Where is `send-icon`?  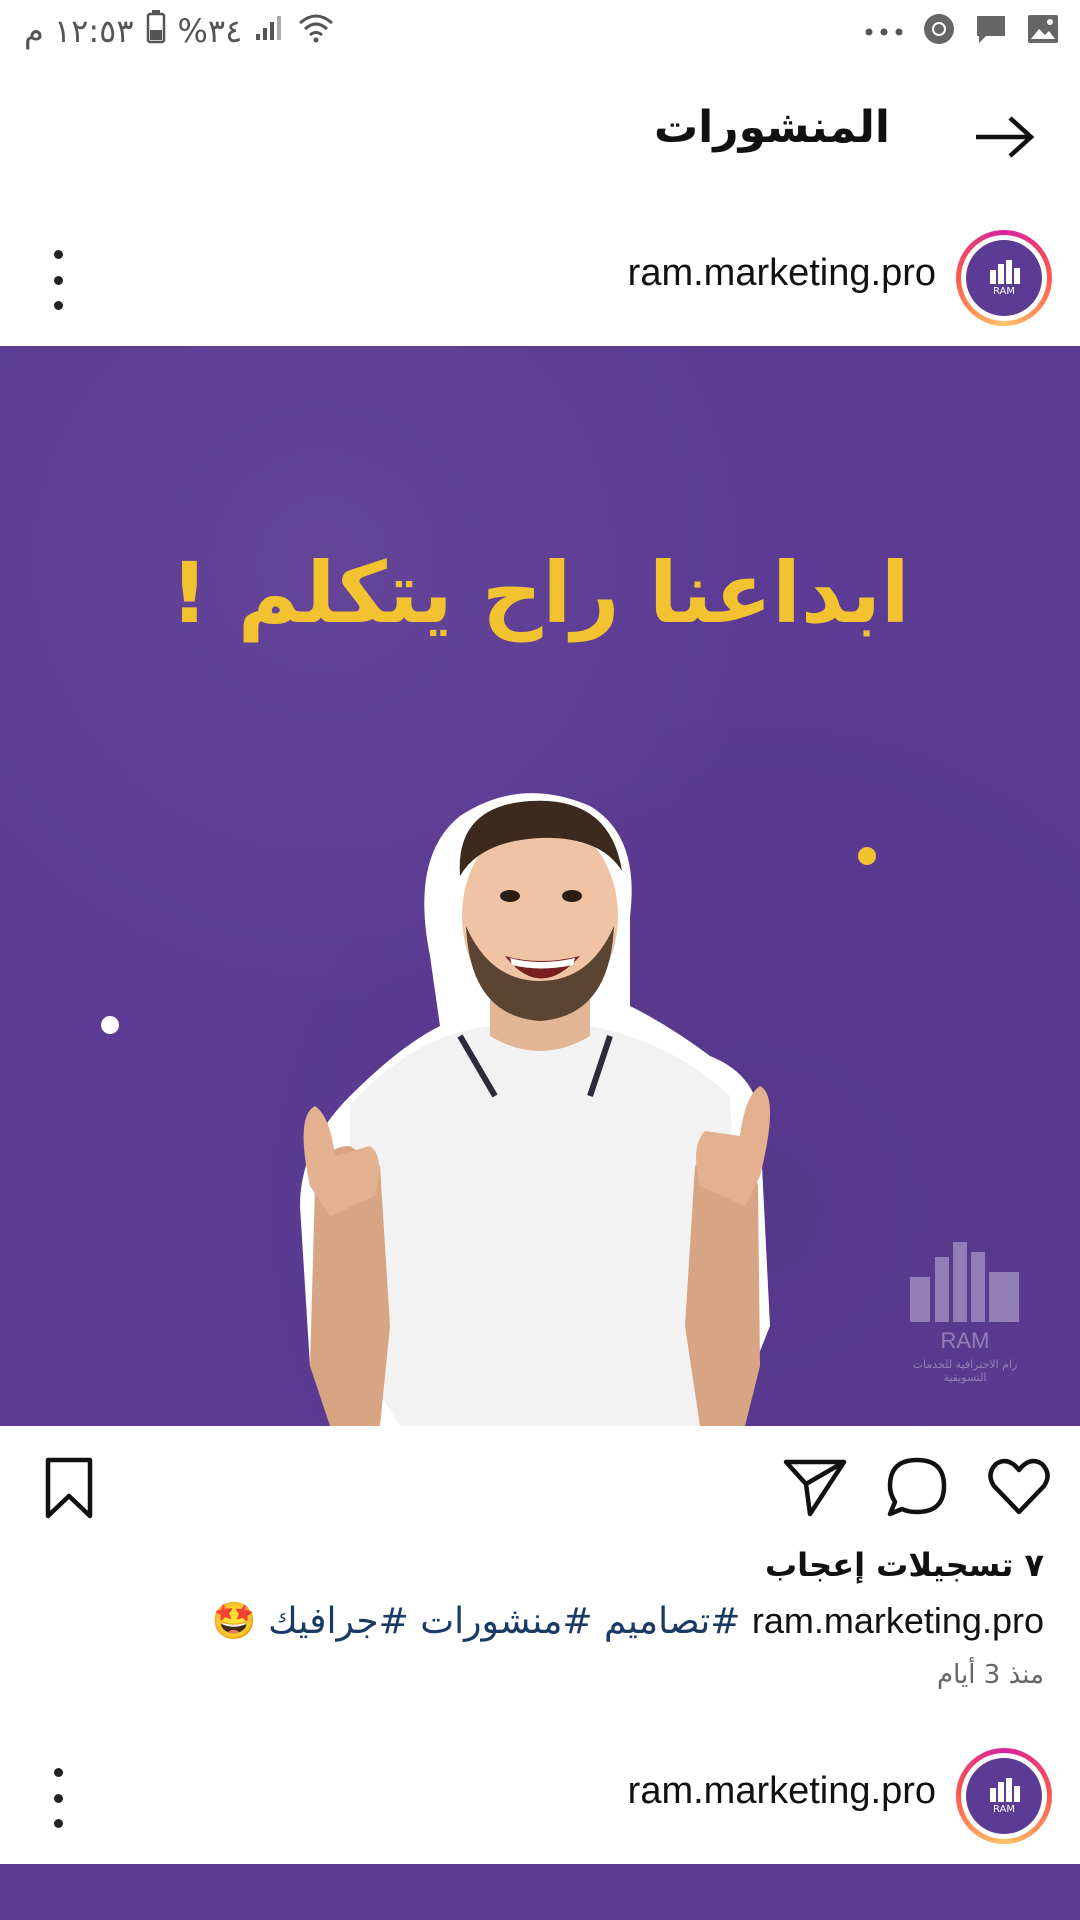
send-icon is located at coordinates (815, 1488).